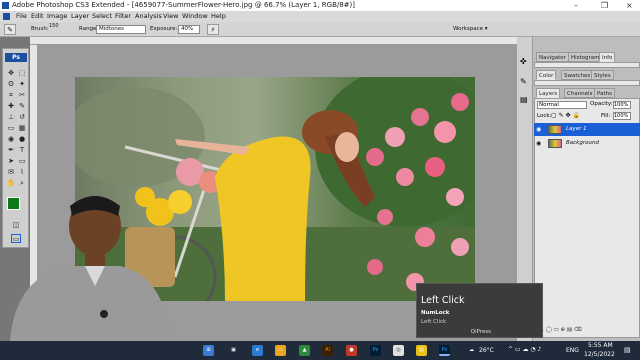 The height and width of the screenshot is (360, 640). What do you see at coordinates (572, 350) in the screenshot?
I see `language-indicator: ENG` at bounding box center [572, 350].